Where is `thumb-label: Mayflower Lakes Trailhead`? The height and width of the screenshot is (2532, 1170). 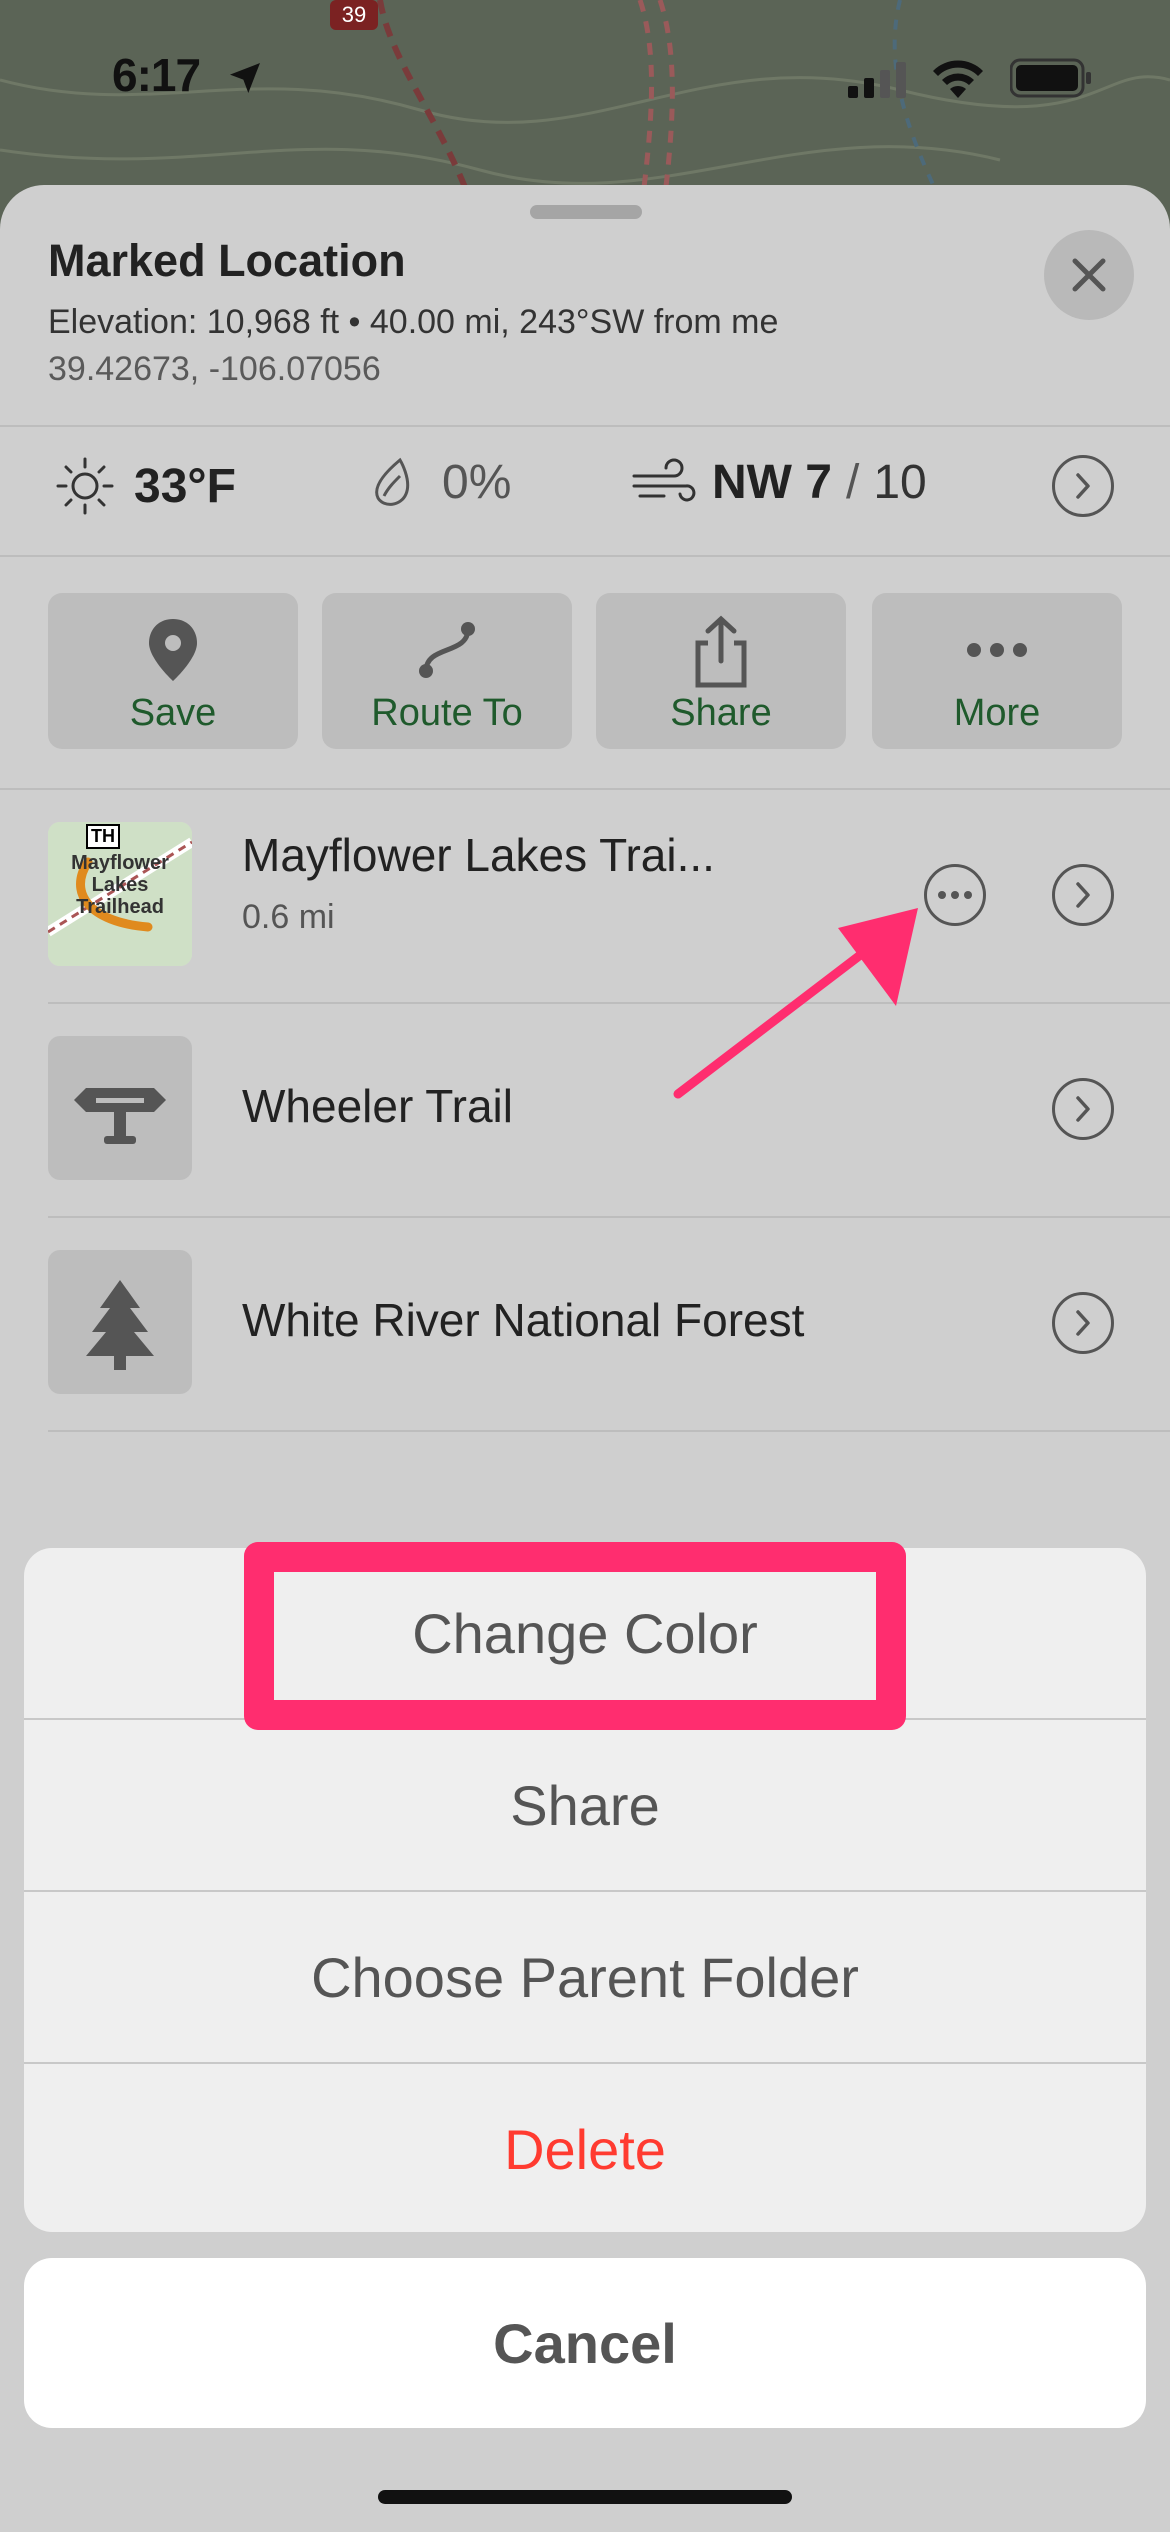
thumb-label: Mayflower Lakes Trailhead is located at coordinates (120, 885).